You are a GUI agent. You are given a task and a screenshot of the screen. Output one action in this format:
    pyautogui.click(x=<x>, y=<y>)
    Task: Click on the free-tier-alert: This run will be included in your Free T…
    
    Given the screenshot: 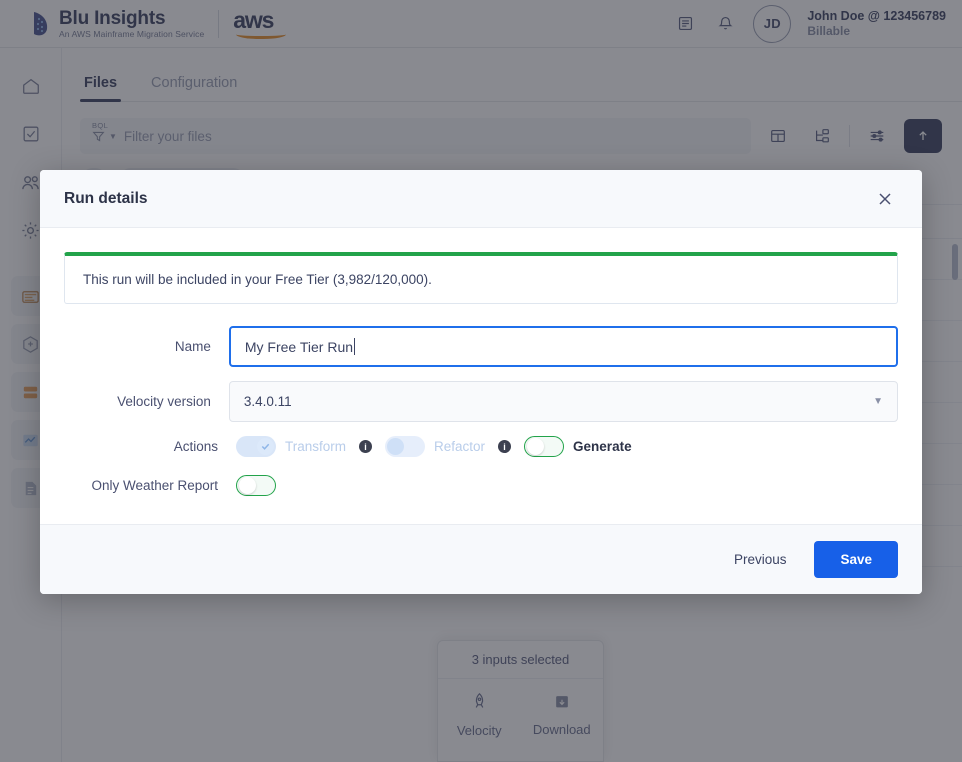 What is the action you would take?
    pyautogui.click(x=481, y=278)
    